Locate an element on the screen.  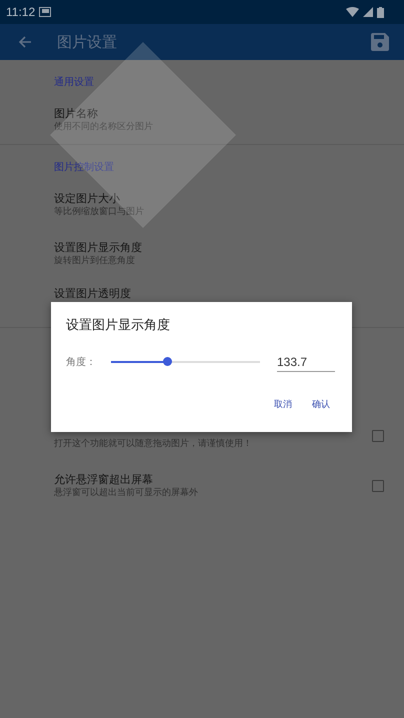
notification-icon is located at coordinates (45, 12).